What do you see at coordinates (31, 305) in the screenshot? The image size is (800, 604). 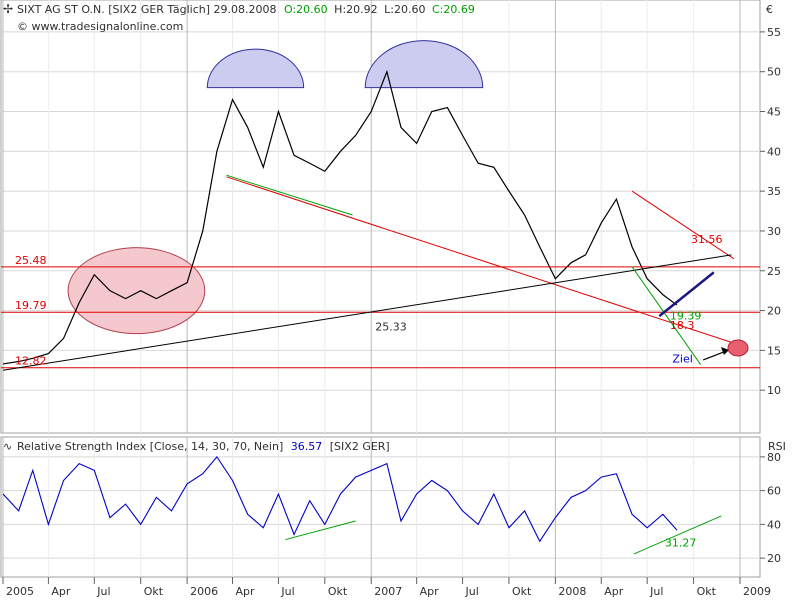 I see `support-label: 19.79` at bounding box center [31, 305].